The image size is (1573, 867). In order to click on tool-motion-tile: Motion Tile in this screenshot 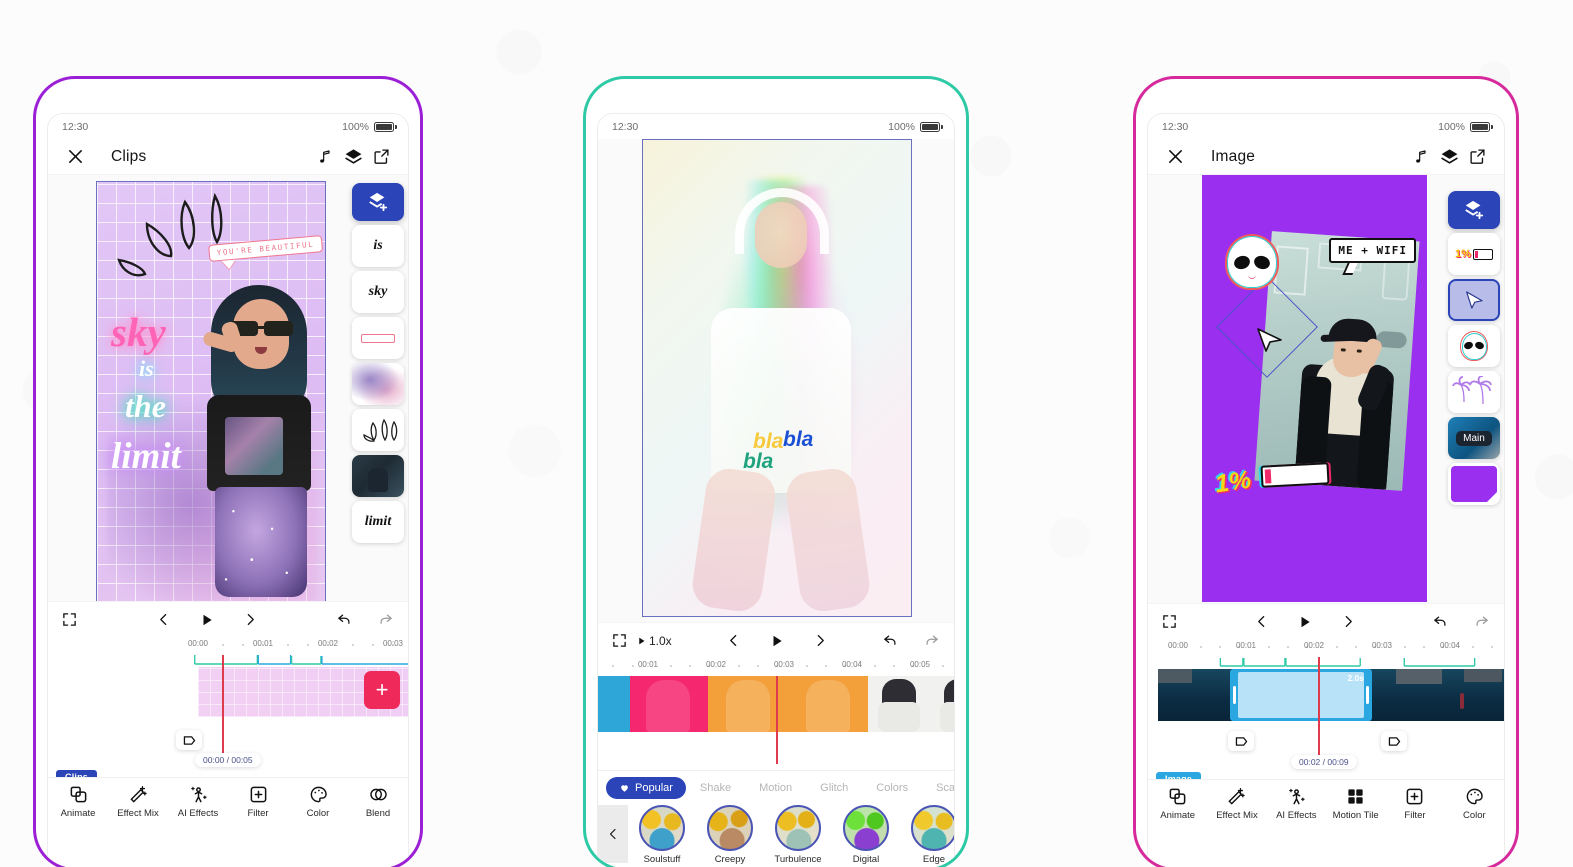, I will do `click(1355, 804)`.